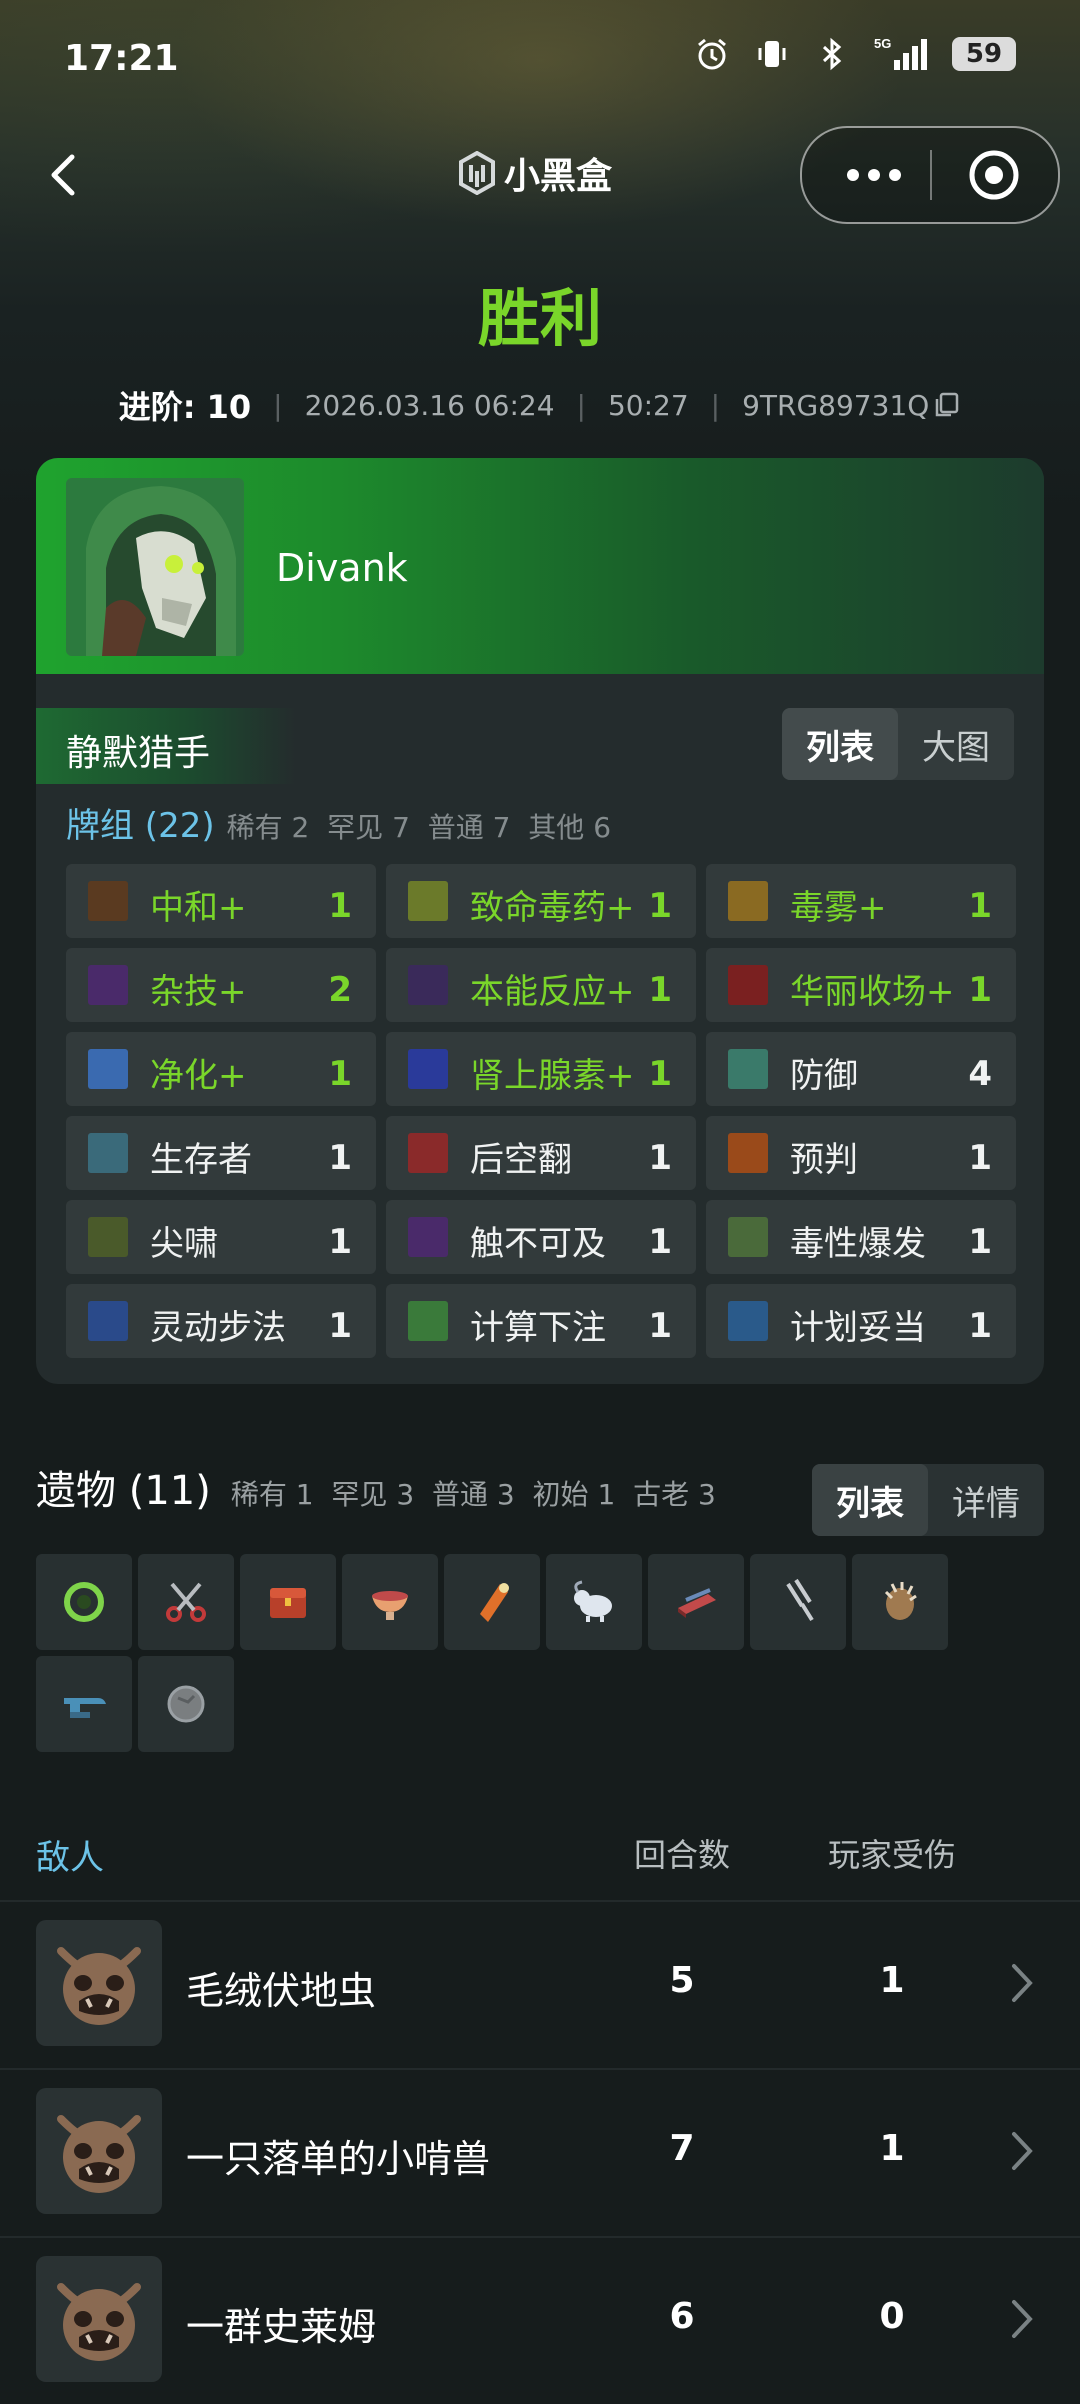  I want to click on character-row: 静默猎手 列表 大图, so click(540, 746).